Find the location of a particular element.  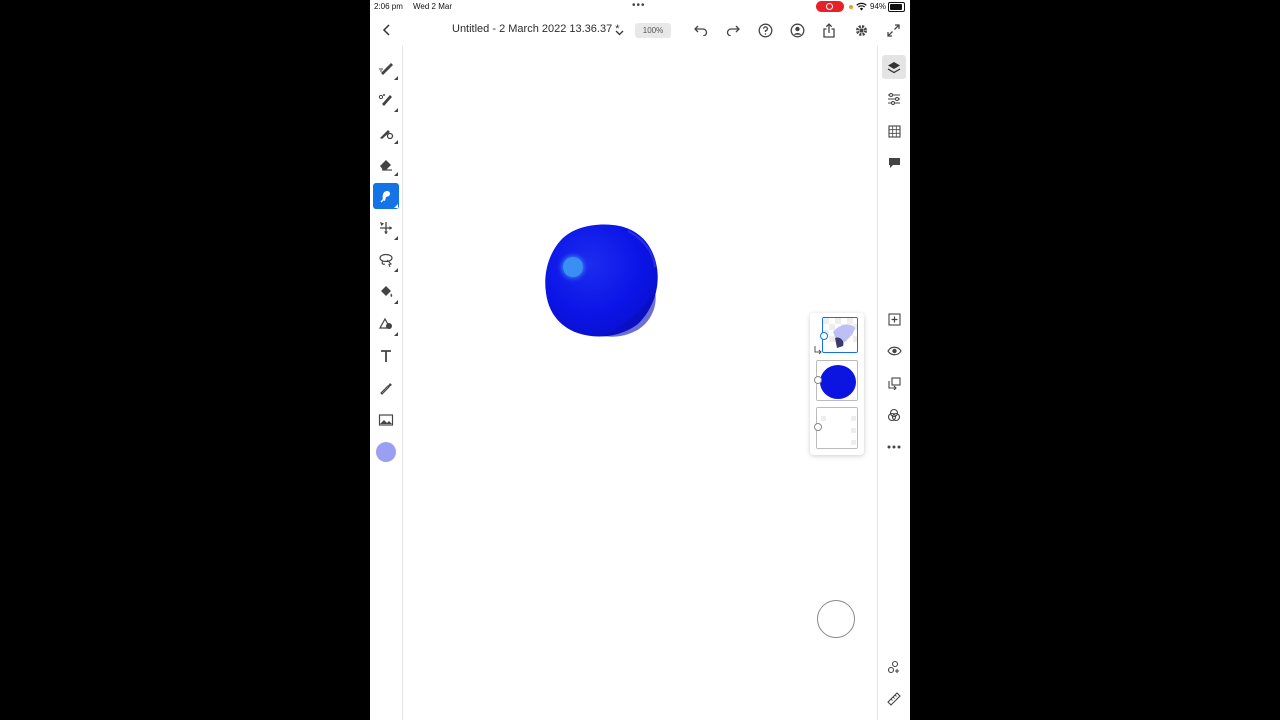

layer-thumbnail-blue-blob is located at coordinates (837, 380).